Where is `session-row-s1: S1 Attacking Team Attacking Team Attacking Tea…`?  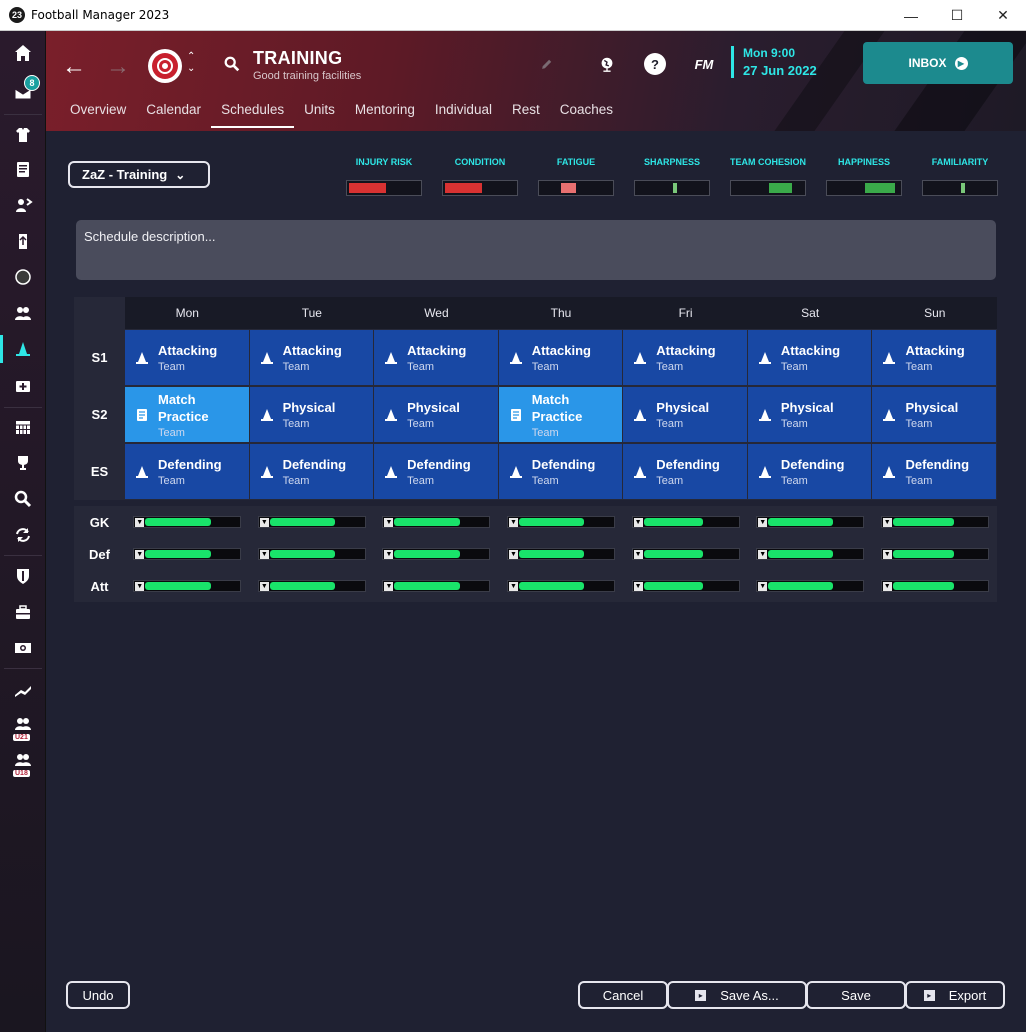
session-row-s1: S1 Attacking Team Attacking Team Attacking Tea… is located at coordinates (535, 357).